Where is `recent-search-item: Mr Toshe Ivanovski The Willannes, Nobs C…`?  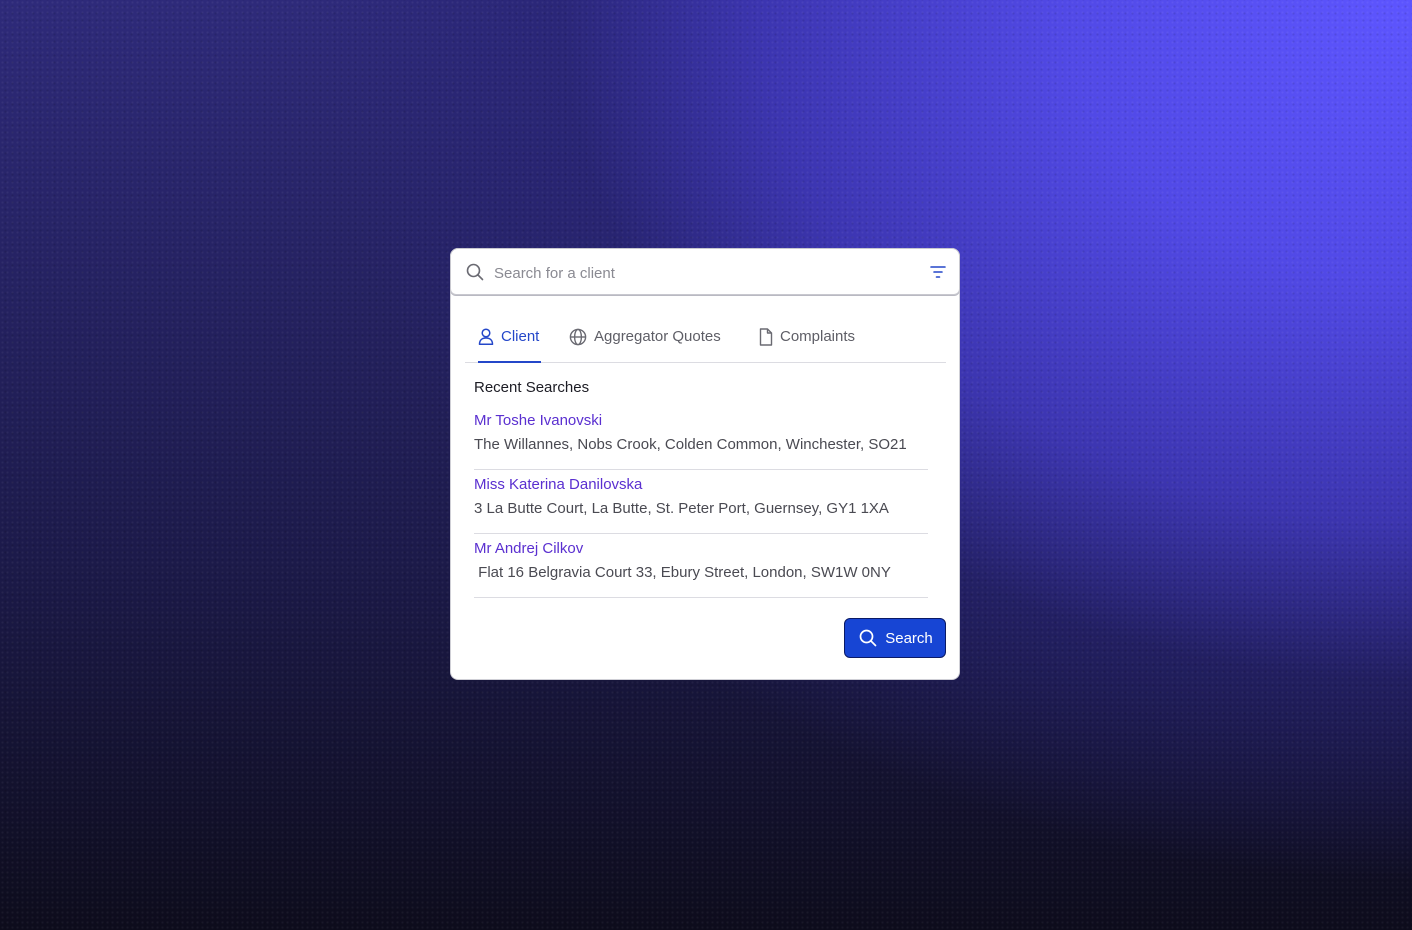 recent-search-item: Mr Toshe Ivanovski The Willannes, Nobs C… is located at coordinates (701, 438).